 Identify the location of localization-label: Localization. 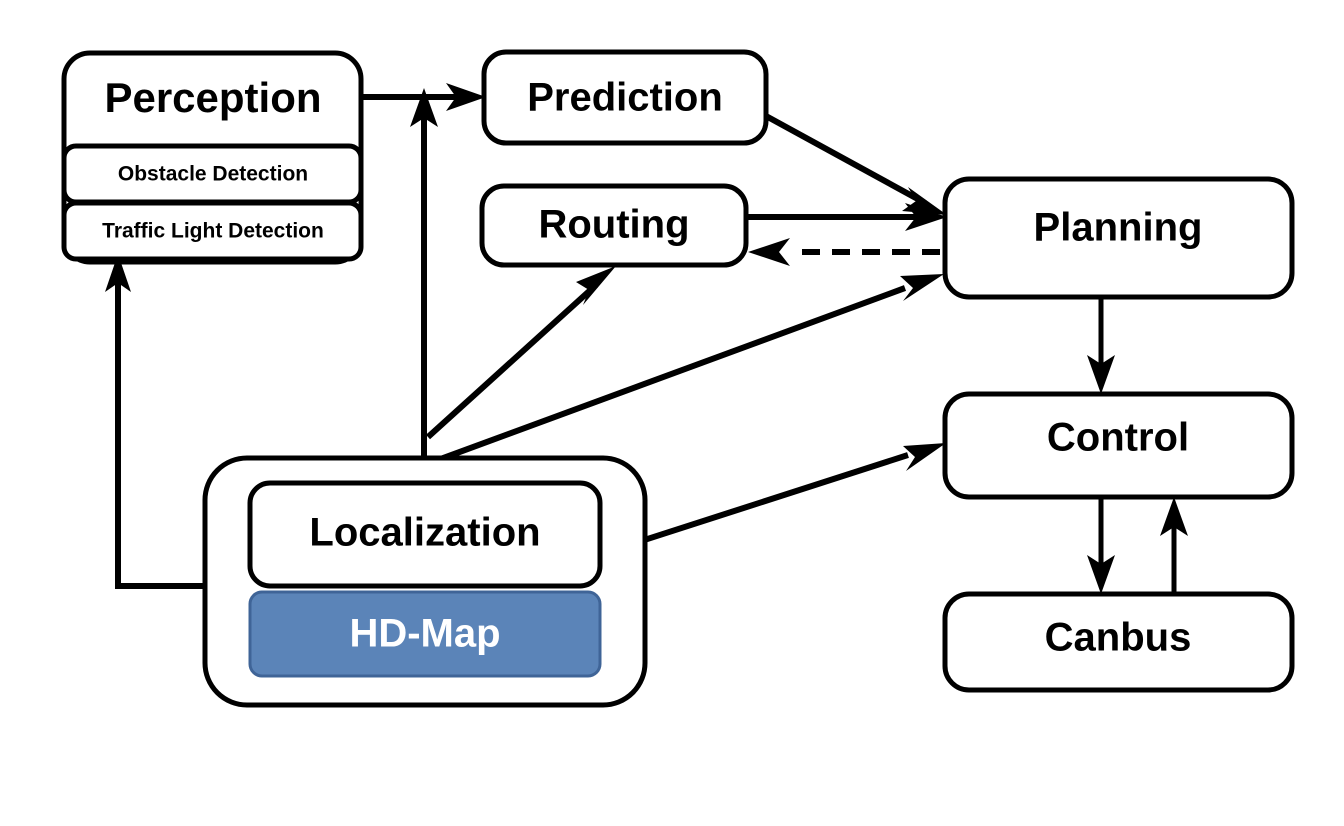
(424, 533).